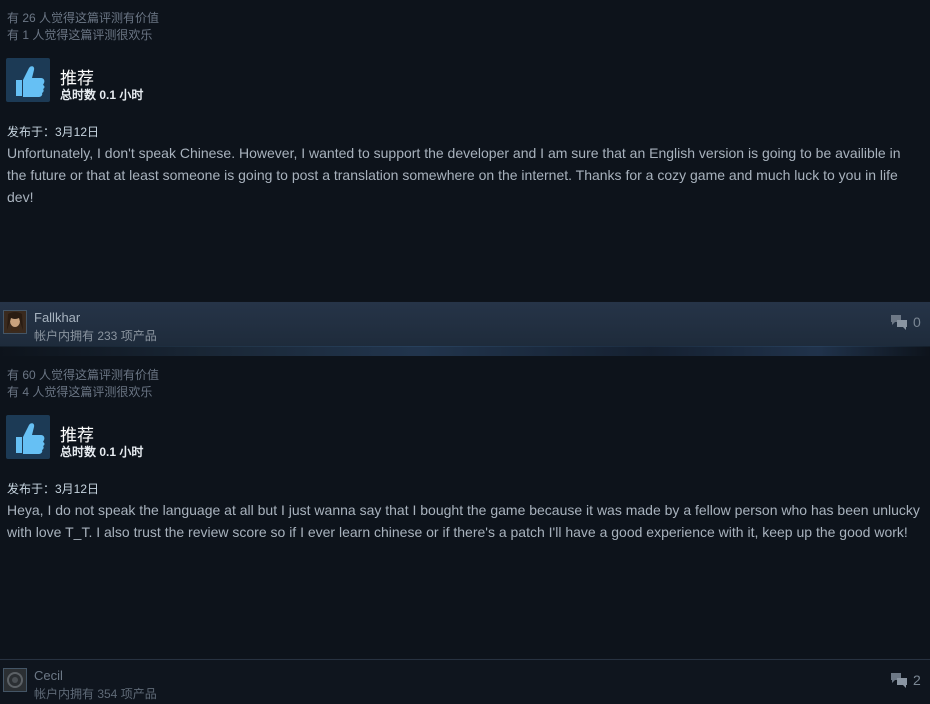  Describe the element at coordinates (80, 35) in the screenshot. I see `funny-count: 有 1 人觉得这篇评测很欢乐` at that location.